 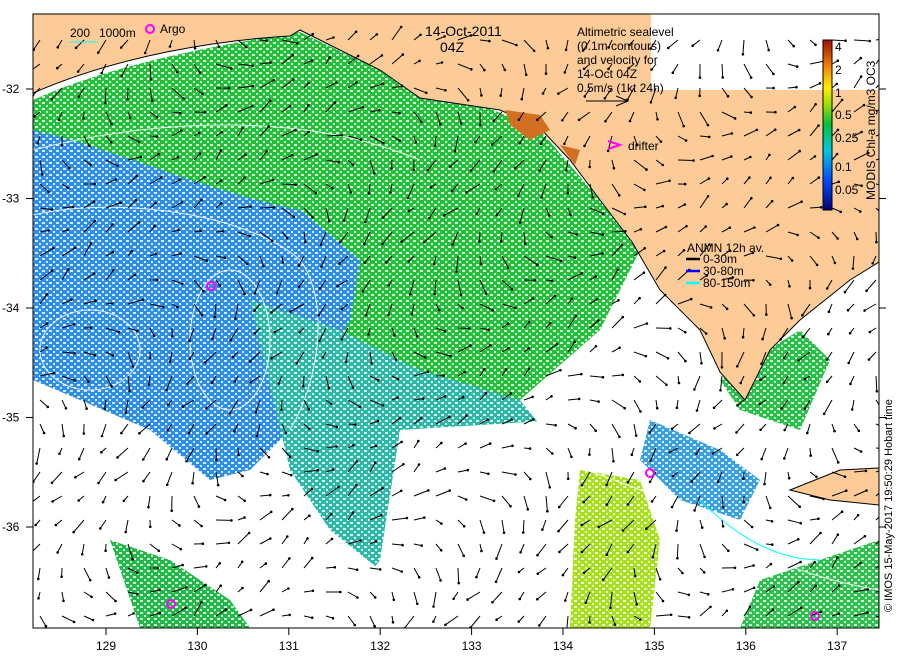 What do you see at coordinates (11, 418) in the screenshot?
I see `y-tick-label: -35` at bounding box center [11, 418].